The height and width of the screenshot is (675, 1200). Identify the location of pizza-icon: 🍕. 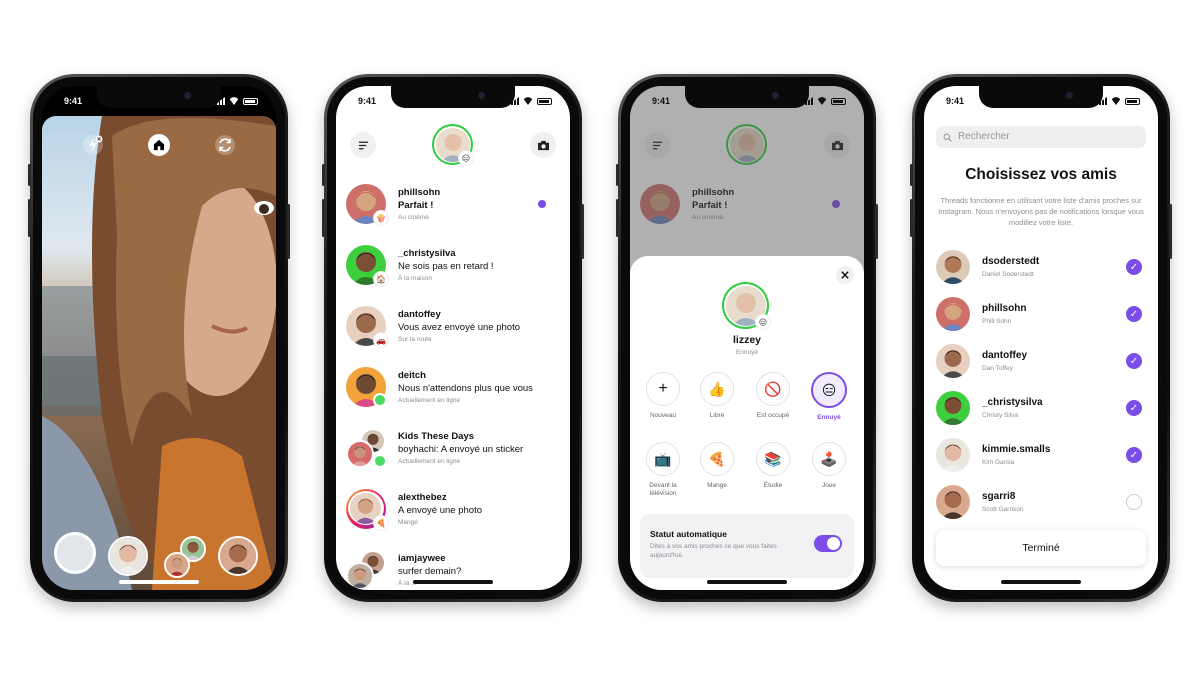
(717, 459).